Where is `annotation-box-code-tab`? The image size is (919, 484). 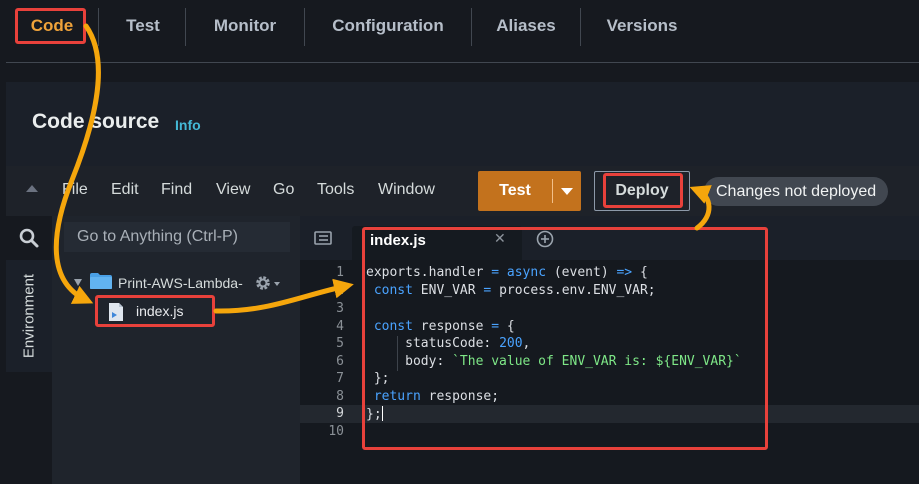 annotation-box-code-tab is located at coordinates (50, 26).